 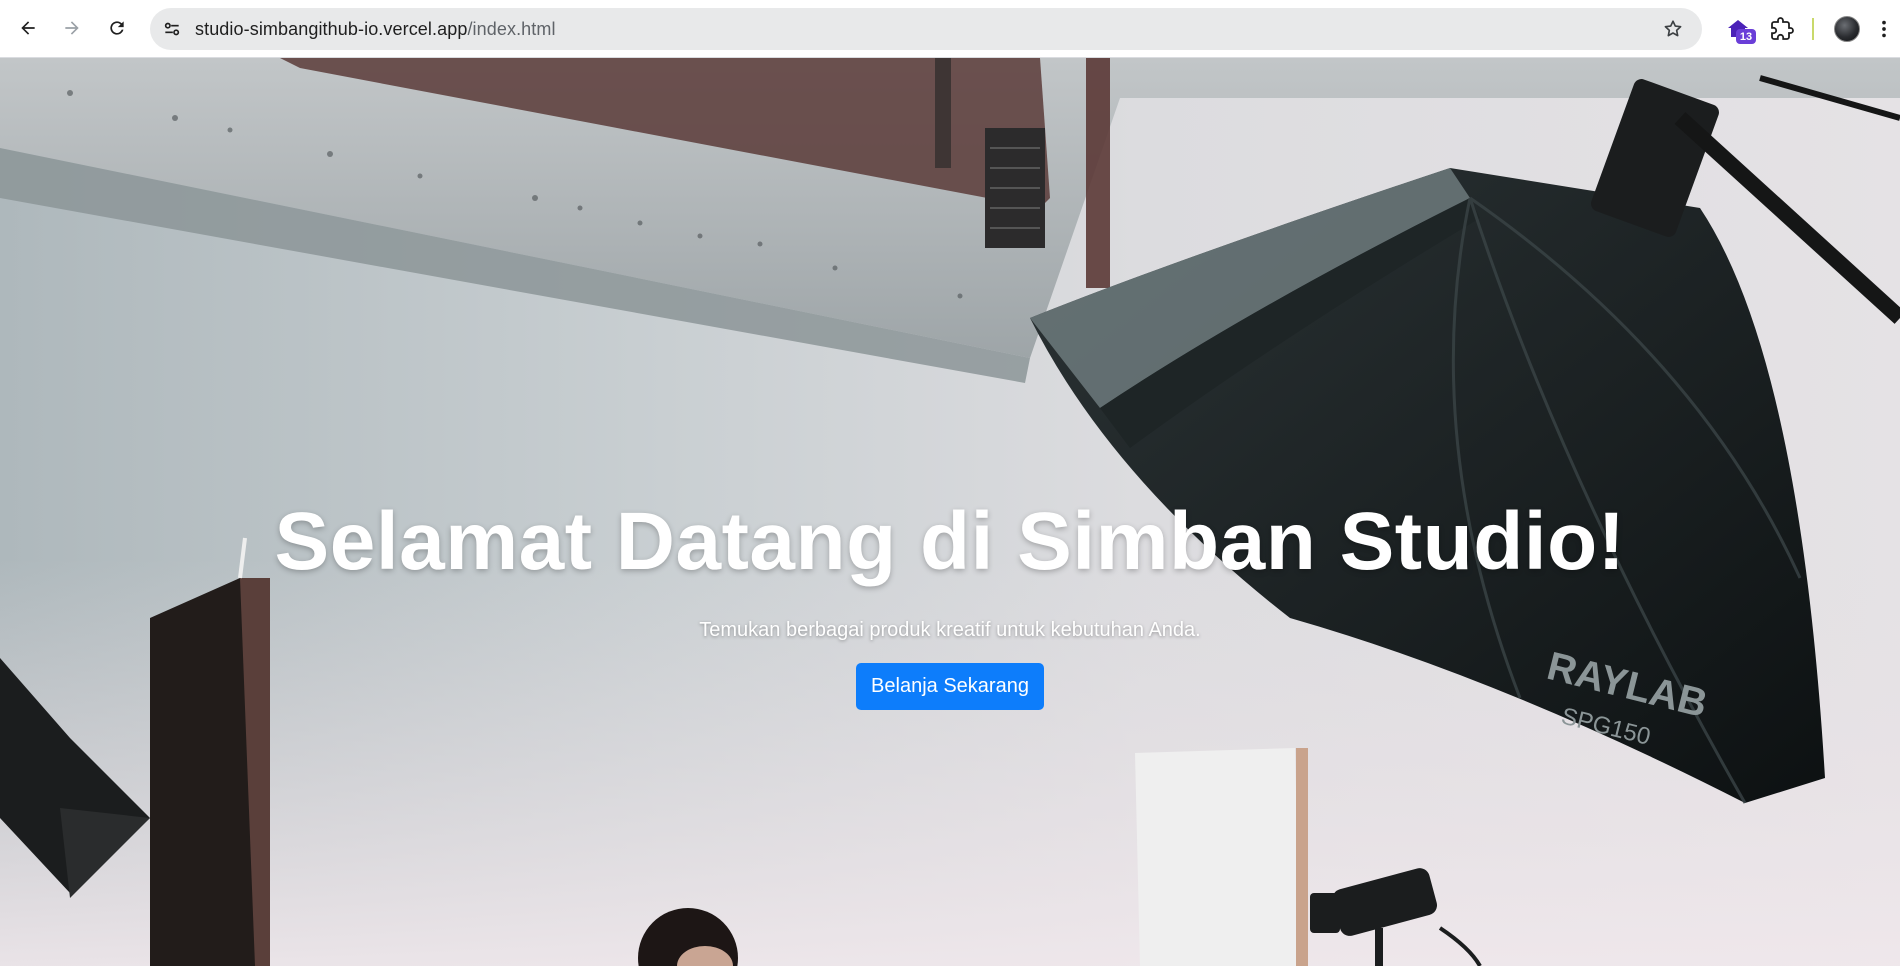 What do you see at coordinates (331, 28) in the screenshot?
I see `url-host: studio-simbangithub-io.vercel.app` at bounding box center [331, 28].